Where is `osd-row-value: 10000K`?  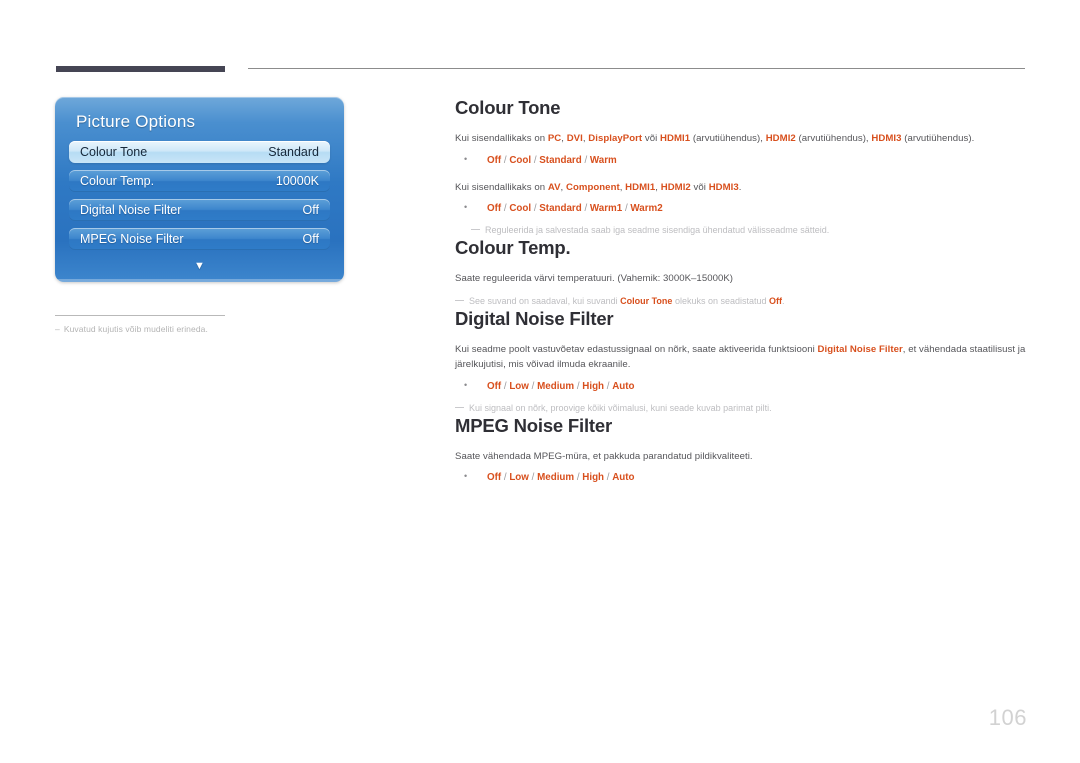 osd-row-value: 10000K is located at coordinates (297, 181).